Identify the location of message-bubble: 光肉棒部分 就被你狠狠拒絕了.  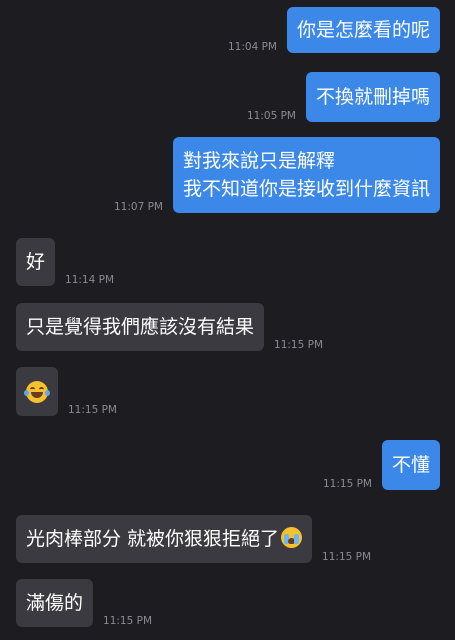
(164, 539).